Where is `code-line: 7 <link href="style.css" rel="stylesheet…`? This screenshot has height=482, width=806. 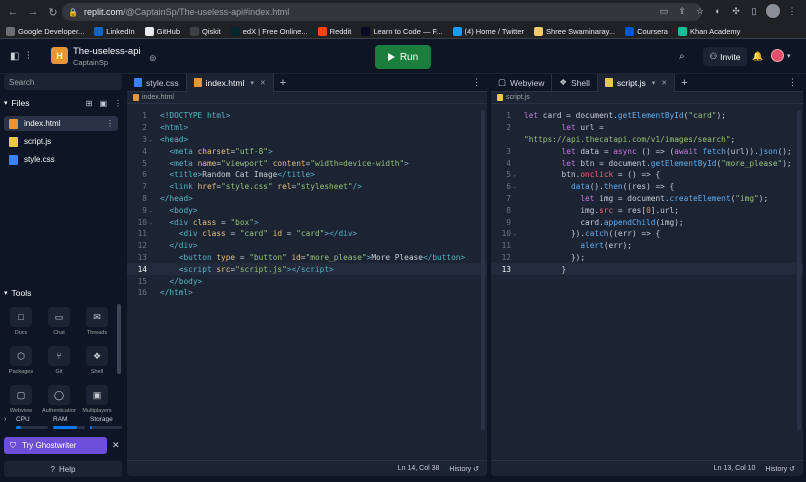
code-line: 7 <link href="style.css" rel="stylesheet… is located at coordinates (307, 187).